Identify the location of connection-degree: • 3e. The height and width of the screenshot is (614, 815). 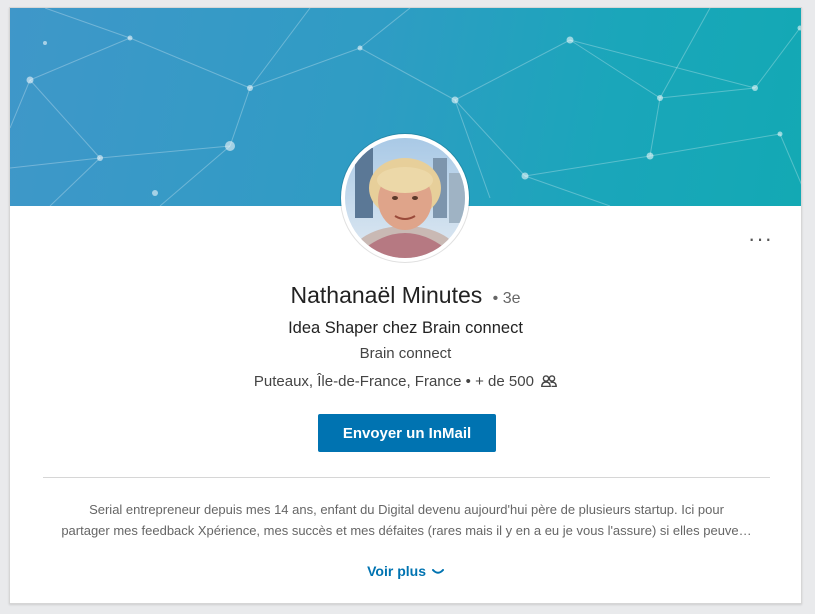
(506, 298).